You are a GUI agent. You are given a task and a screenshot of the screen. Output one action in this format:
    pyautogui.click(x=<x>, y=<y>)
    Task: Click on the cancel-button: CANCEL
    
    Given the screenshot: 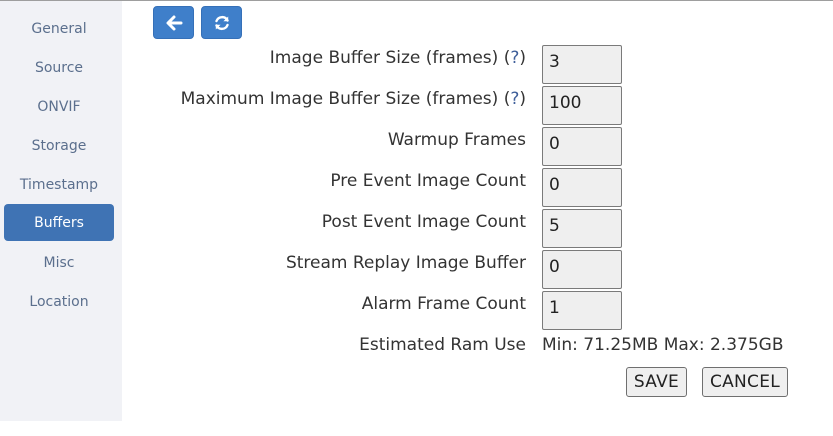 What is the action you would take?
    pyautogui.click(x=745, y=382)
    